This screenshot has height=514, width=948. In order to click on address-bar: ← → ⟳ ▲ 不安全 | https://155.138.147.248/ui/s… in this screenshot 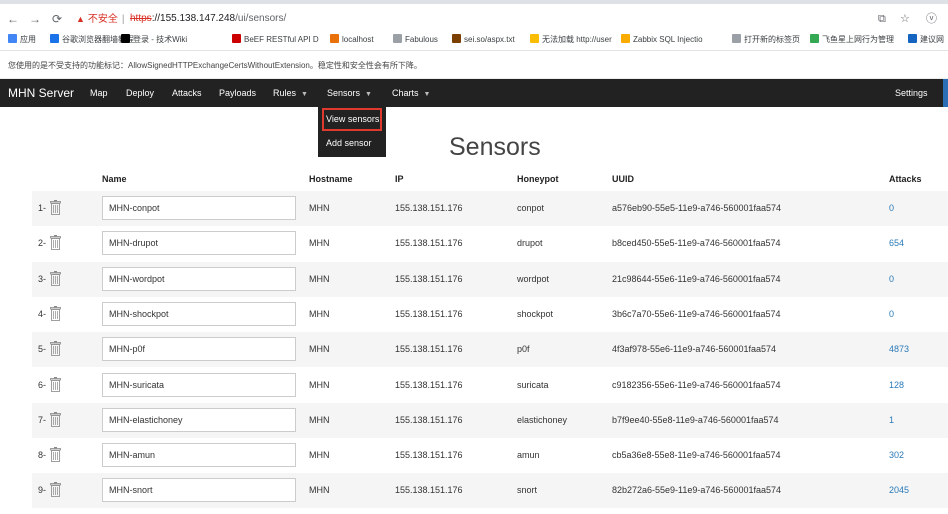, I will do `click(474, 17)`.